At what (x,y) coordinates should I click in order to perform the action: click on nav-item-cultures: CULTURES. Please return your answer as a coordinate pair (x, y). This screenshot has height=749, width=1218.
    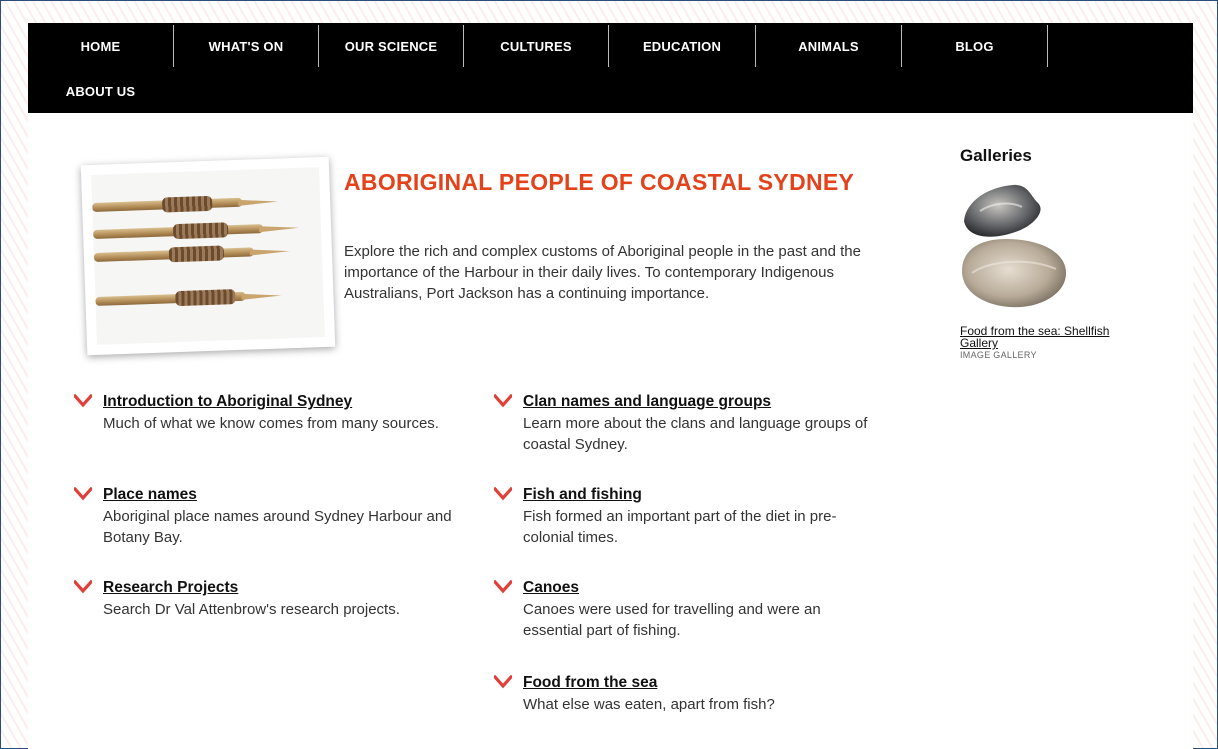
    Looking at the image, I should click on (536, 46).